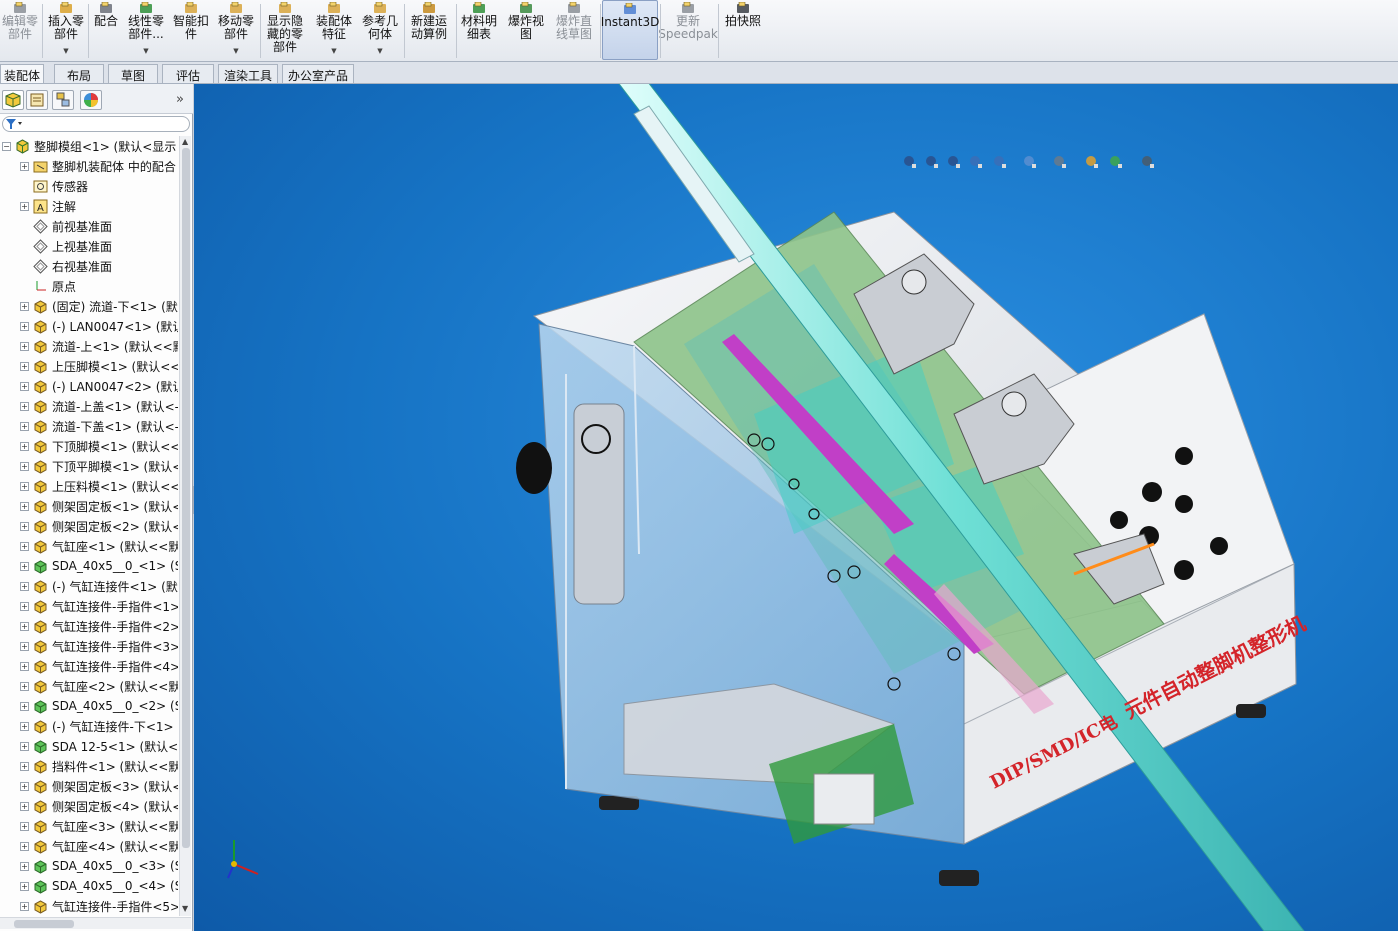 Image resolution: width=1398 pixels, height=931 pixels. What do you see at coordinates (89, 246) in the screenshot?
I see `tree-item: 上视基准面` at bounding box center [89, 246].